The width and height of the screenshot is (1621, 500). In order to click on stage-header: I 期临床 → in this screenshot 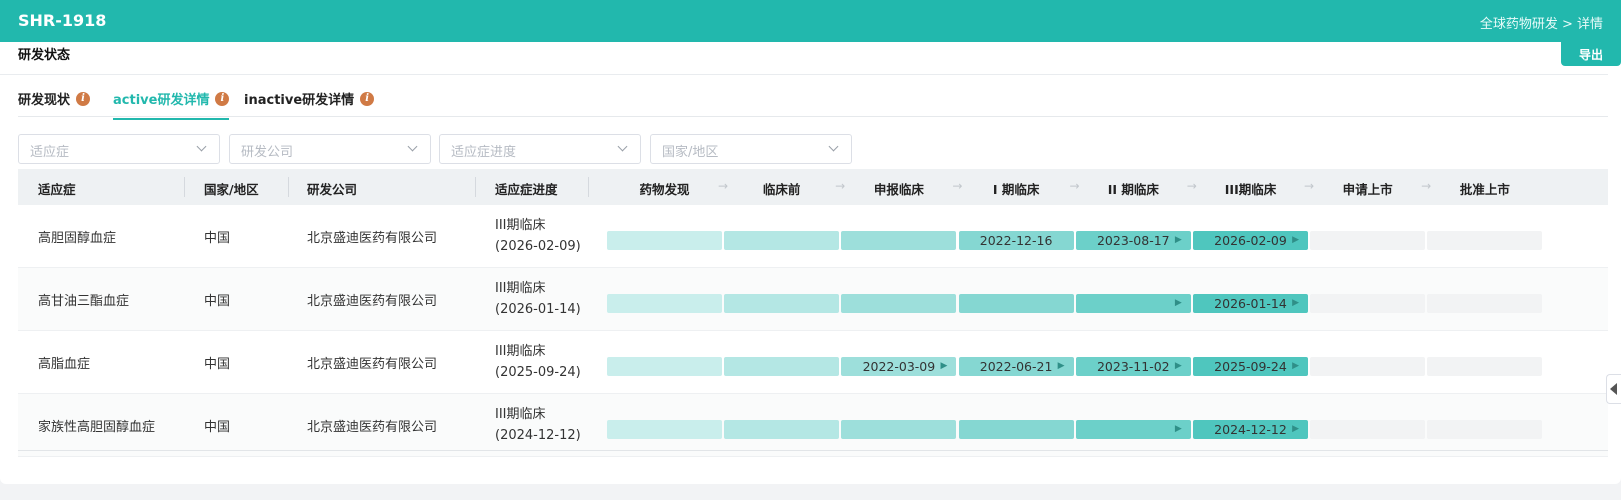, I will do `click(1019, 187)`.